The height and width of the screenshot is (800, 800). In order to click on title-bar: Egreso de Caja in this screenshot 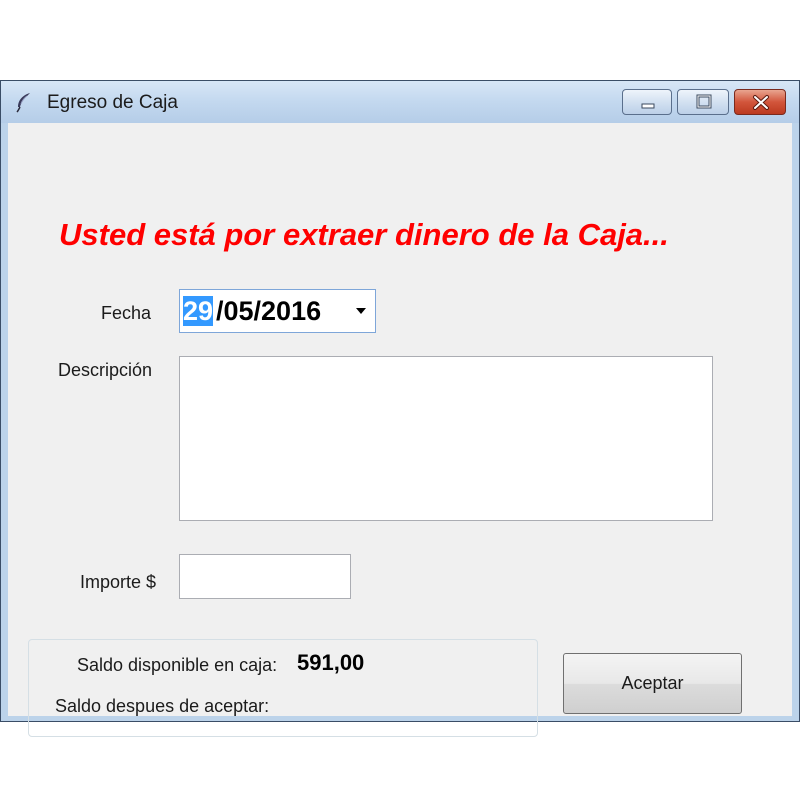, I will do `click(400, 102)`.